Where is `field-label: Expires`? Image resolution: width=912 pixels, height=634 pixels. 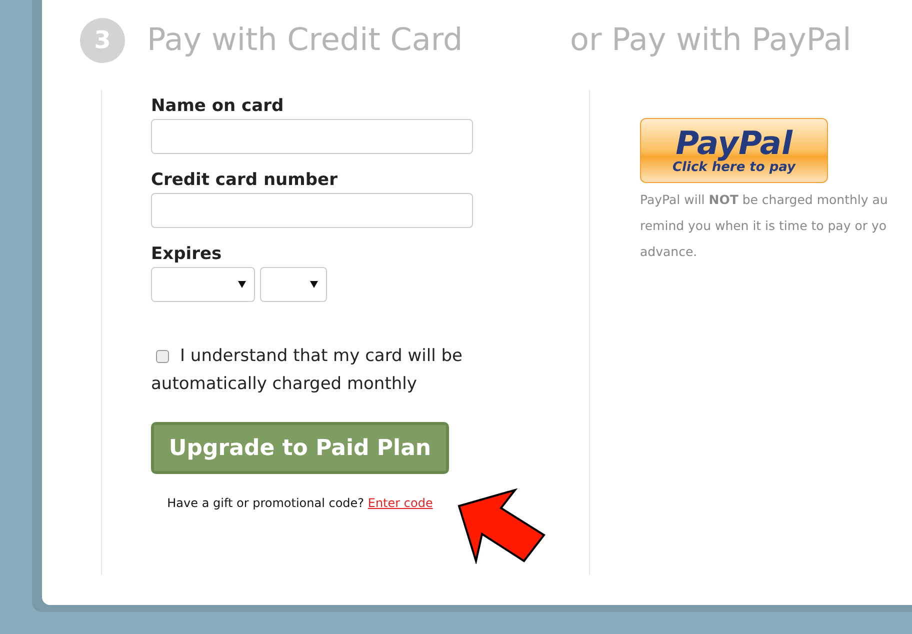
field-label: Expires is located at coordinates (187, 254).